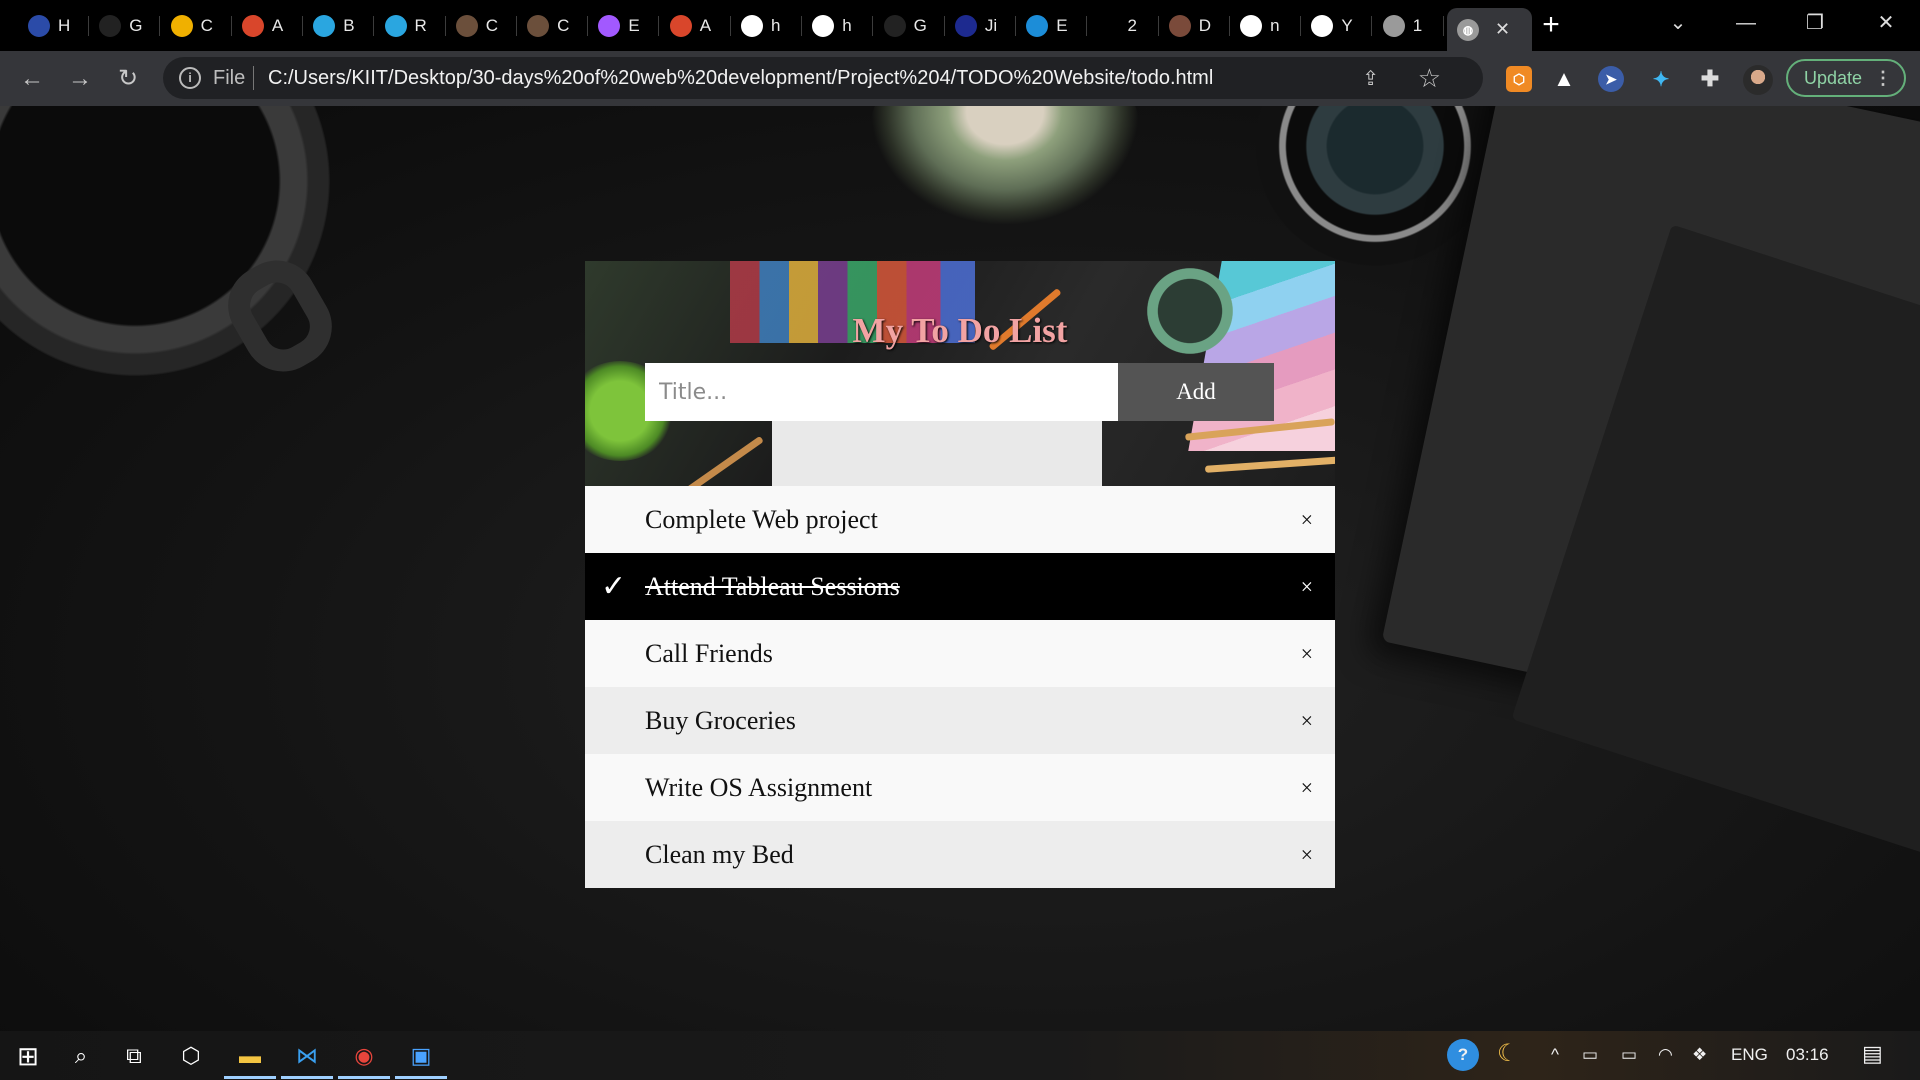  Describe the element at coordinates (39, 26) in the screenshot. I see `app-icon` at that location.